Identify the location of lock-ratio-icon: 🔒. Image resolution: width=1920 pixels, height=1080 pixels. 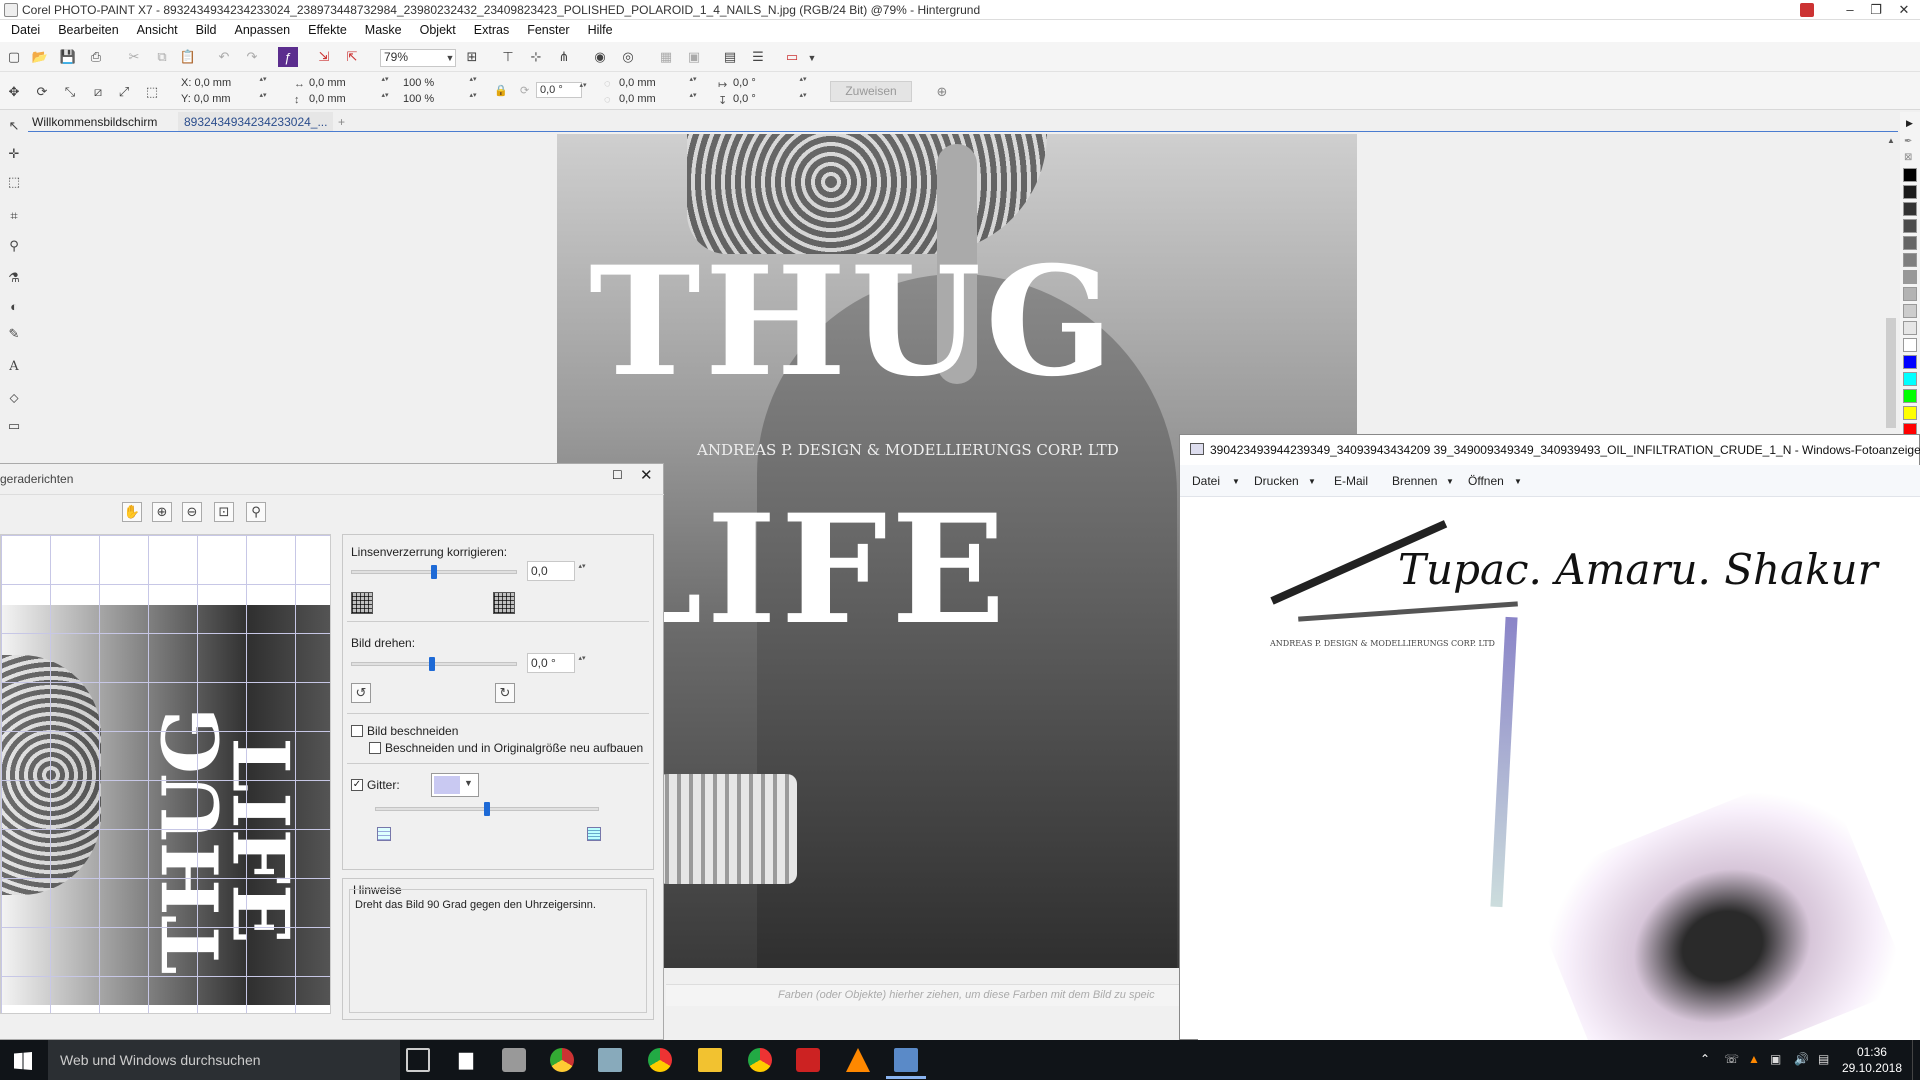
(501, 90).